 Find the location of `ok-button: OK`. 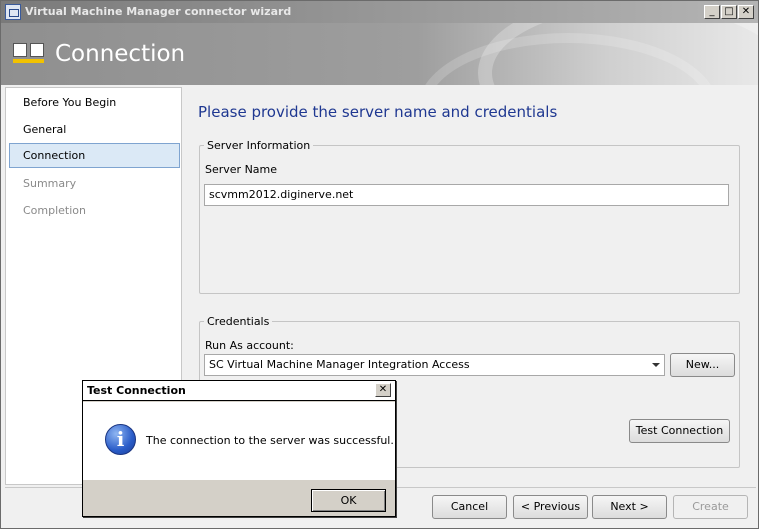

ok-button: OK is located at coordinates (348, 500).